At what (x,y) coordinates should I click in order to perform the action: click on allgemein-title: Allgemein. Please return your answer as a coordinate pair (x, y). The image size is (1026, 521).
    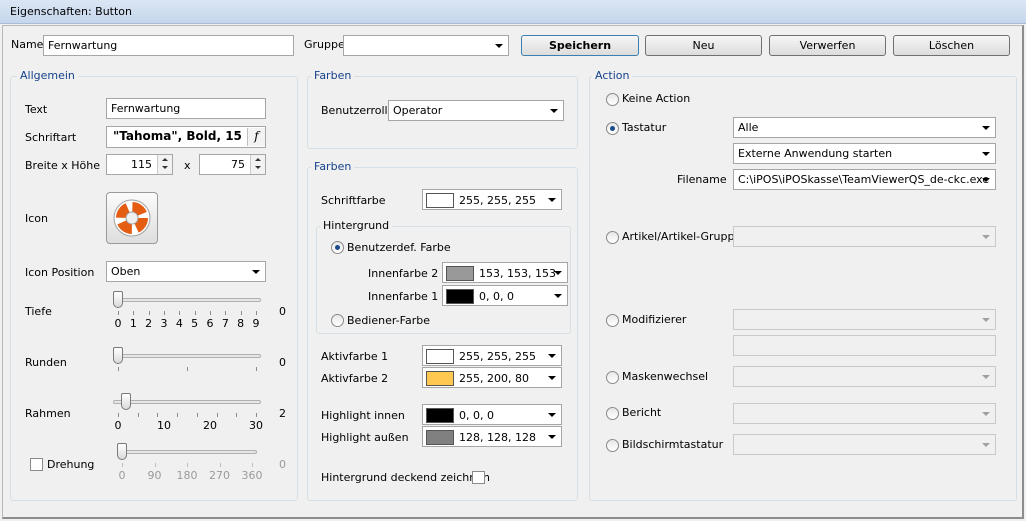
    Looking at the image, I should click on (47, 76).